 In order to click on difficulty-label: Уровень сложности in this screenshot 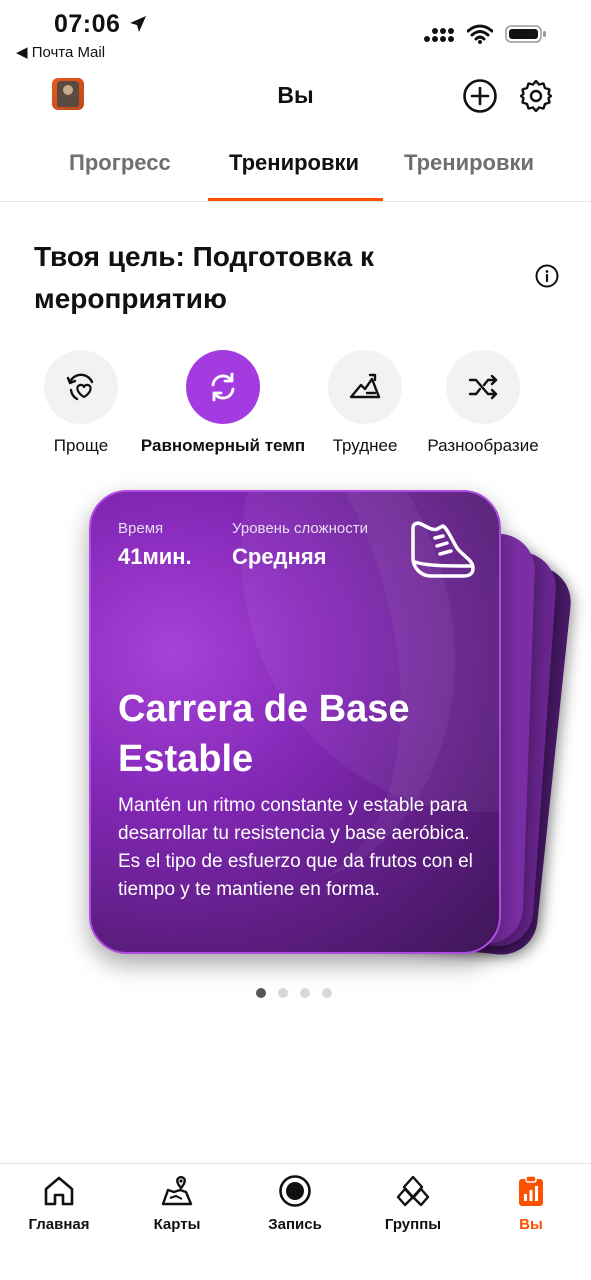, I will do `click(300, 528)`.